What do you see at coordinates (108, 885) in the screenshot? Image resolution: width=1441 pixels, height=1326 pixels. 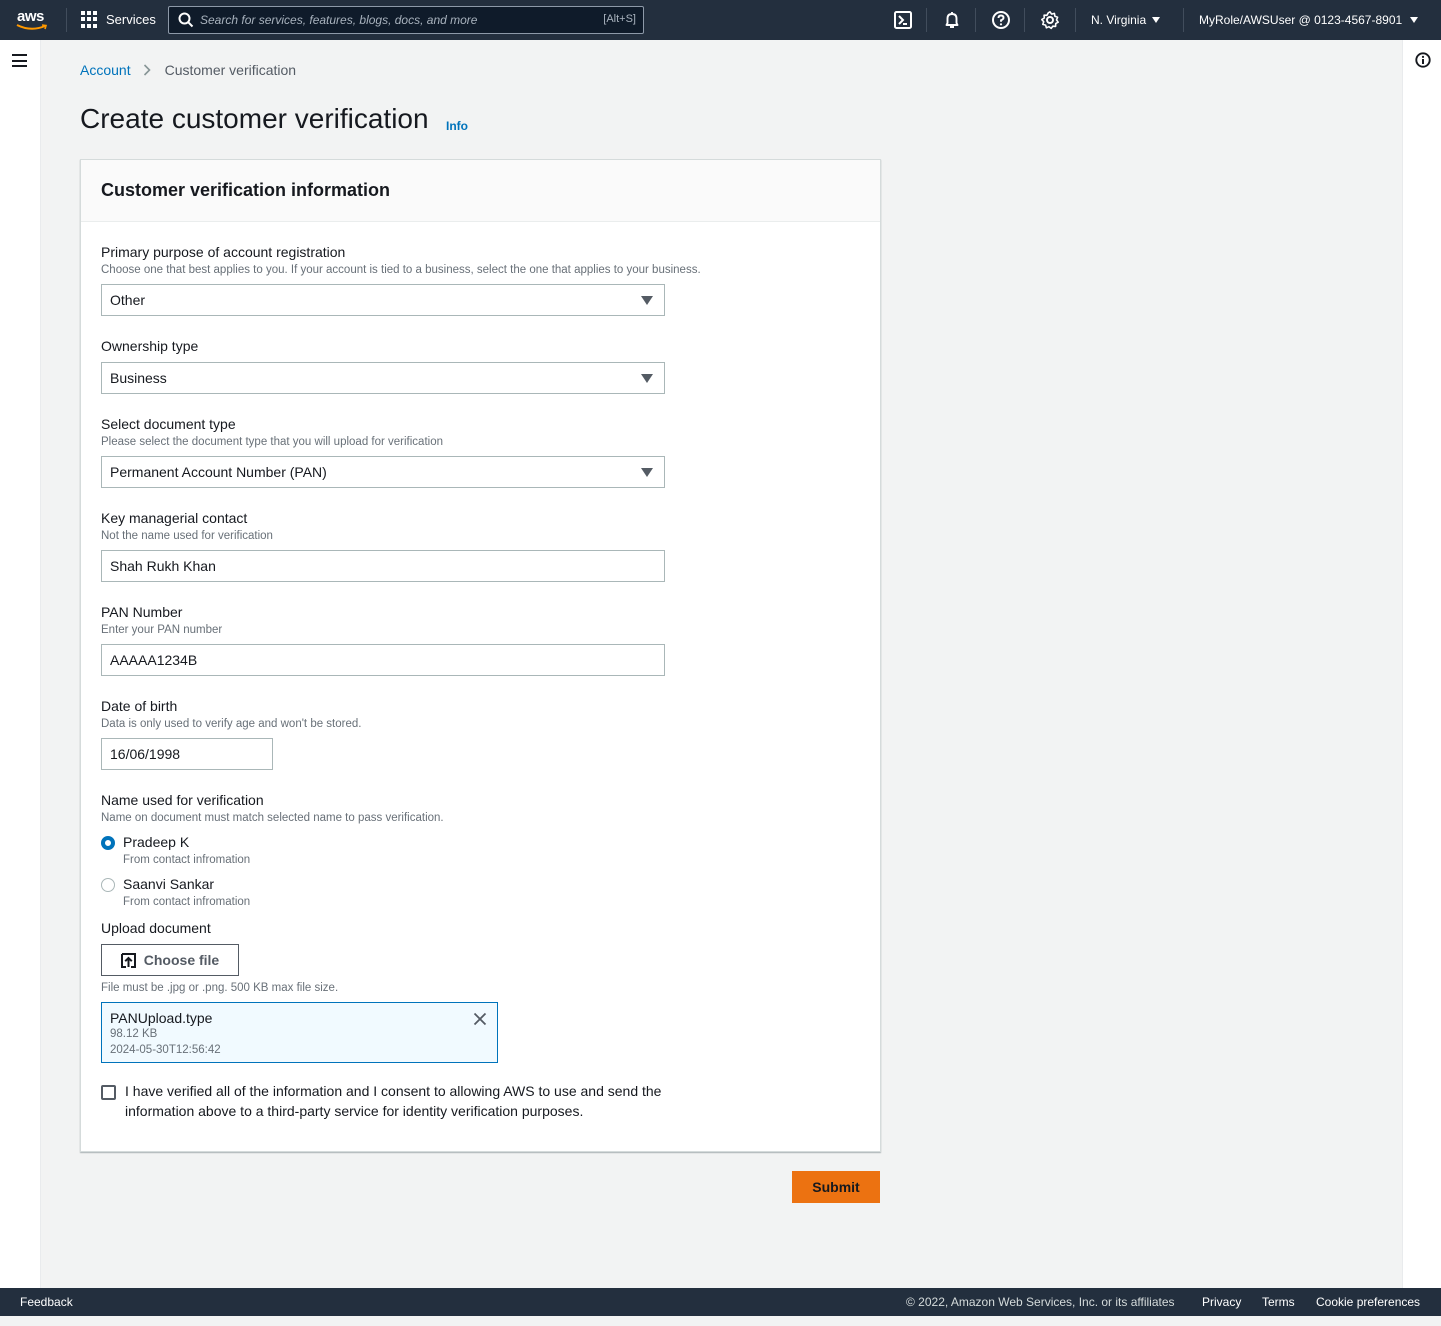 I see `radio-saanvi` at bounding box center [108, 885].